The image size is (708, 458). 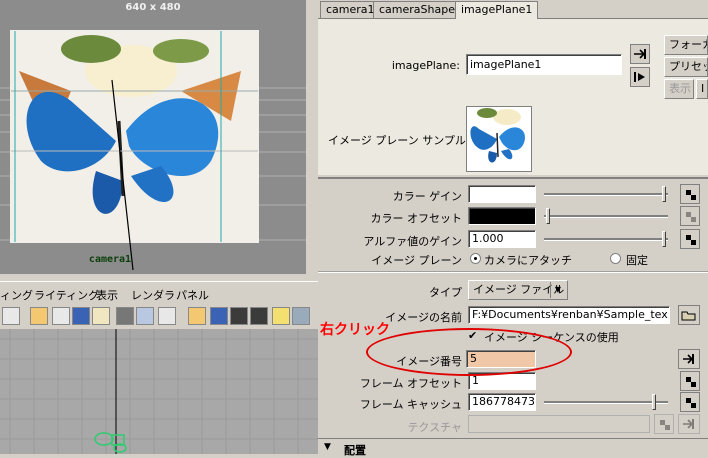 What do you see at coordinates (690, 381) in the screenshot?
I see `frame-offset-map-button` at bounding box center [690, 381].